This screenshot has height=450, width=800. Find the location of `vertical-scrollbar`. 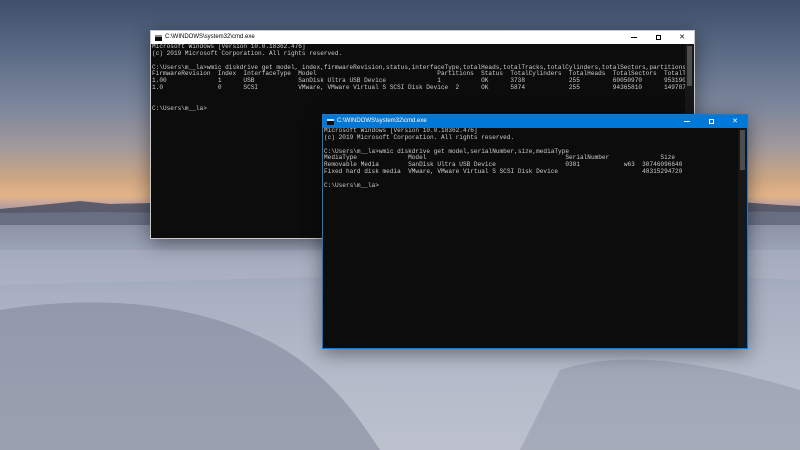

vertical-scrollbar is located at coordinates (742, 238).